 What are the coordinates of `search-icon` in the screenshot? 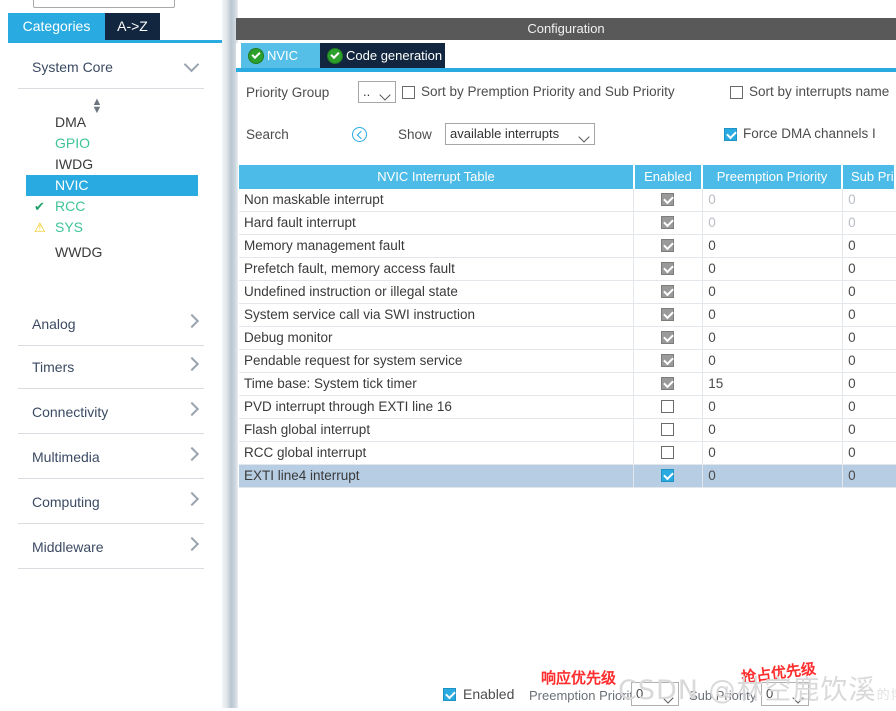 It's located at (359, 134).